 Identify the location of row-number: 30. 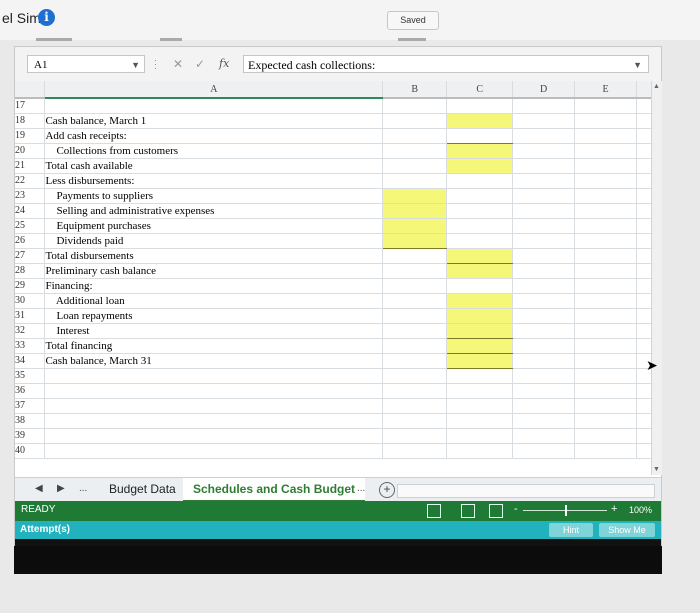
(30, 301).